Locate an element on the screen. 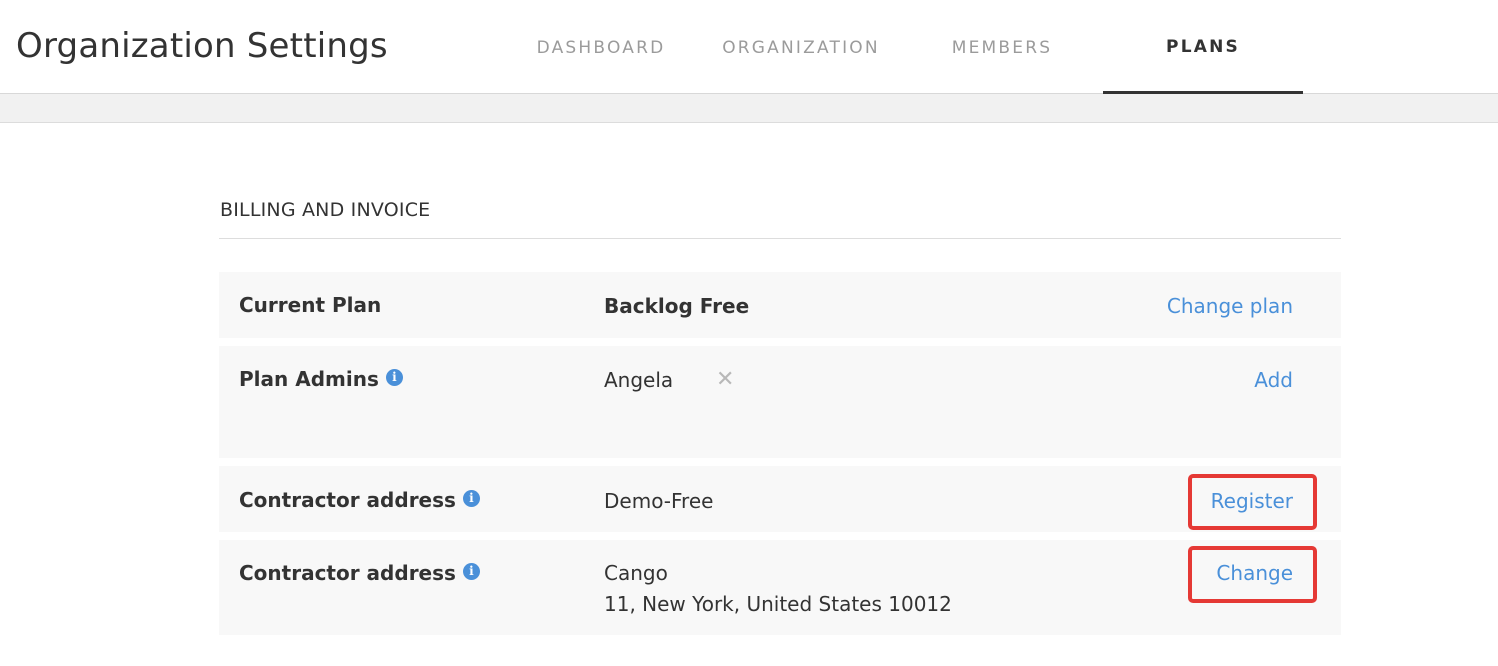 The image size is (1498, 666). current-plan-label: Current Plan is located at coordinates (310, 305).